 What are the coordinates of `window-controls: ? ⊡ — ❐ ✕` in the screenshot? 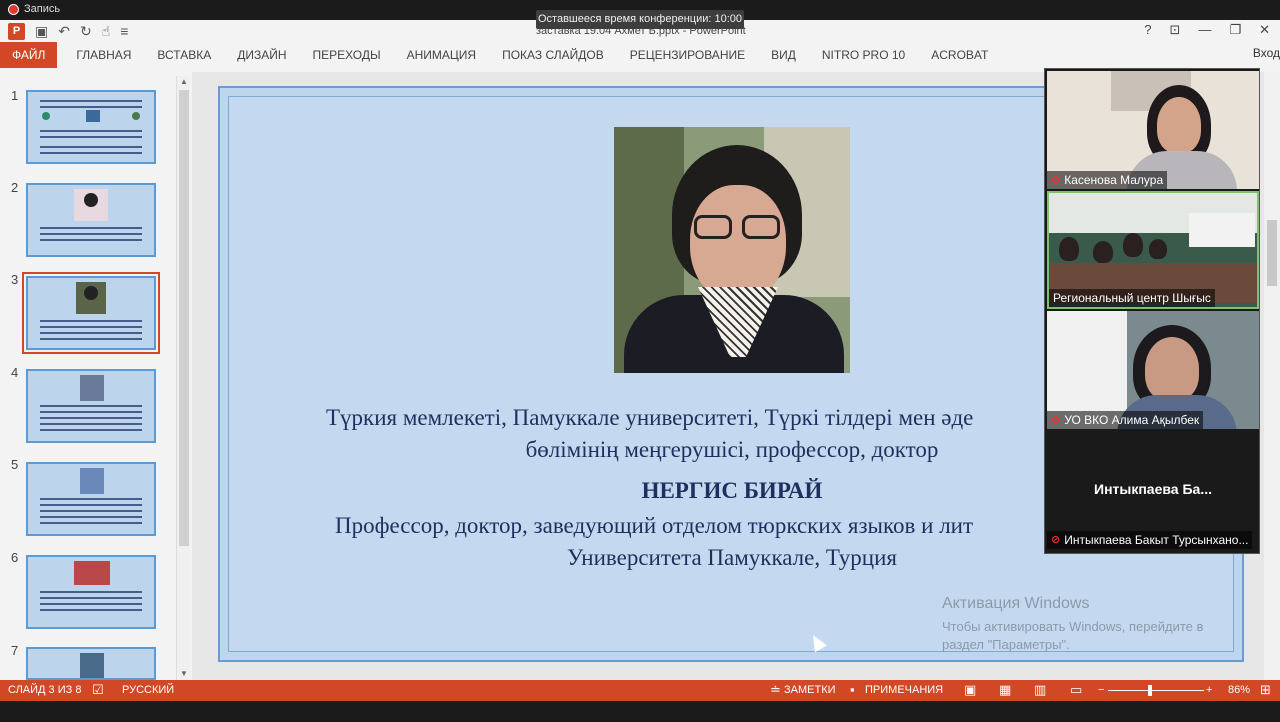 It's located at (1207, 30).